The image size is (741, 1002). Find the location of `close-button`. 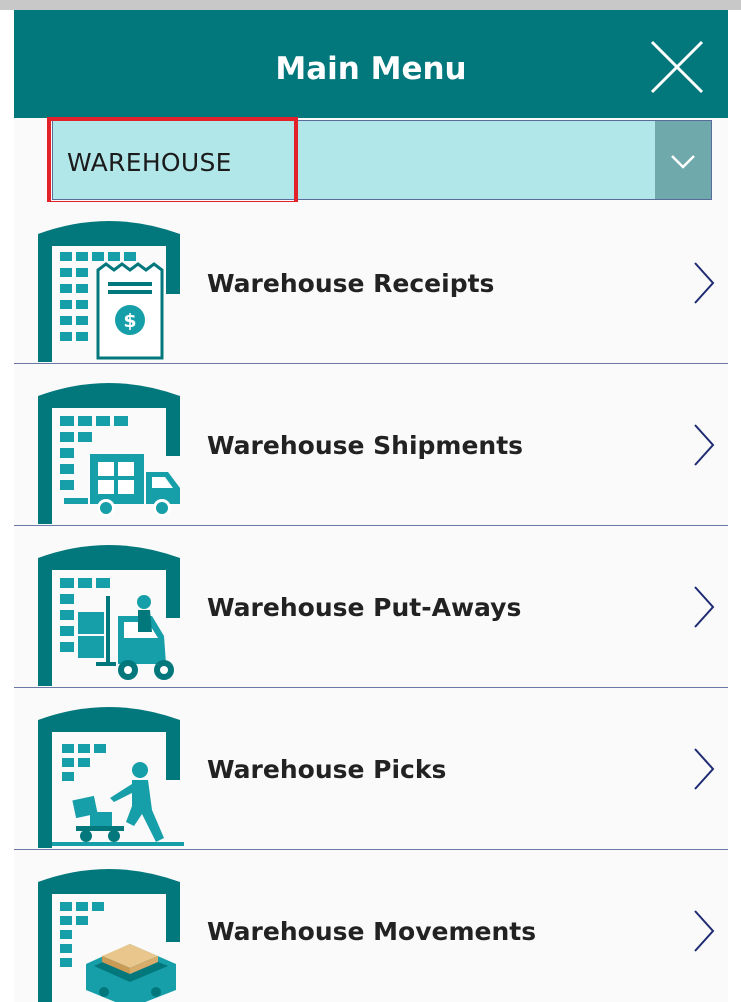

close-button is located at coordinates (677, 67).